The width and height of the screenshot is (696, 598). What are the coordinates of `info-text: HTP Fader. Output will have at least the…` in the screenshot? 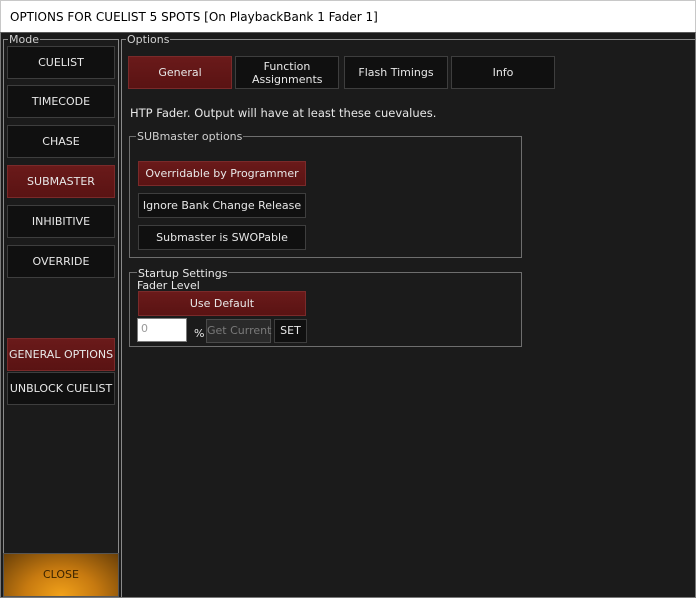 It's located at (283, 113).